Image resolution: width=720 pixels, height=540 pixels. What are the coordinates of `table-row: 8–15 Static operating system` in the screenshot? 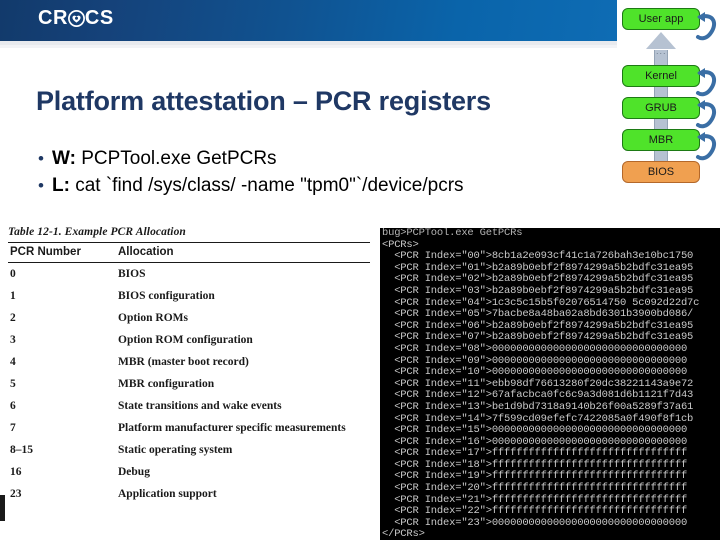 It's located at (189, 450).